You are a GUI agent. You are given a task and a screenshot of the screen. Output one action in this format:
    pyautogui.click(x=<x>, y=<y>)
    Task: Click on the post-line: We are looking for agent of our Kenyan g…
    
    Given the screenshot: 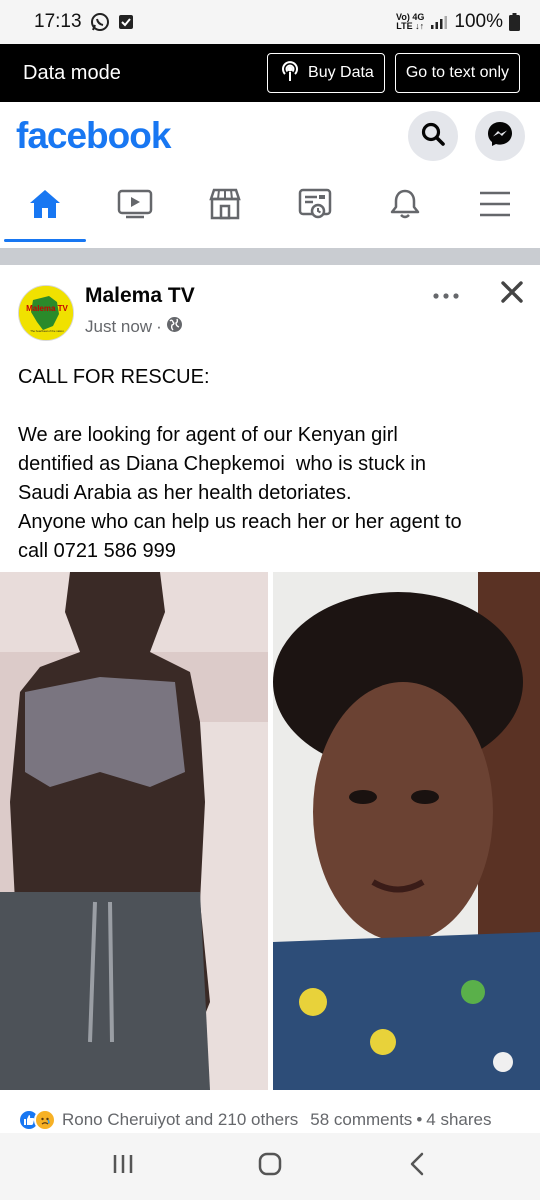 What is the action you would take?
    pyautogui.click(x=208, y=435)
    